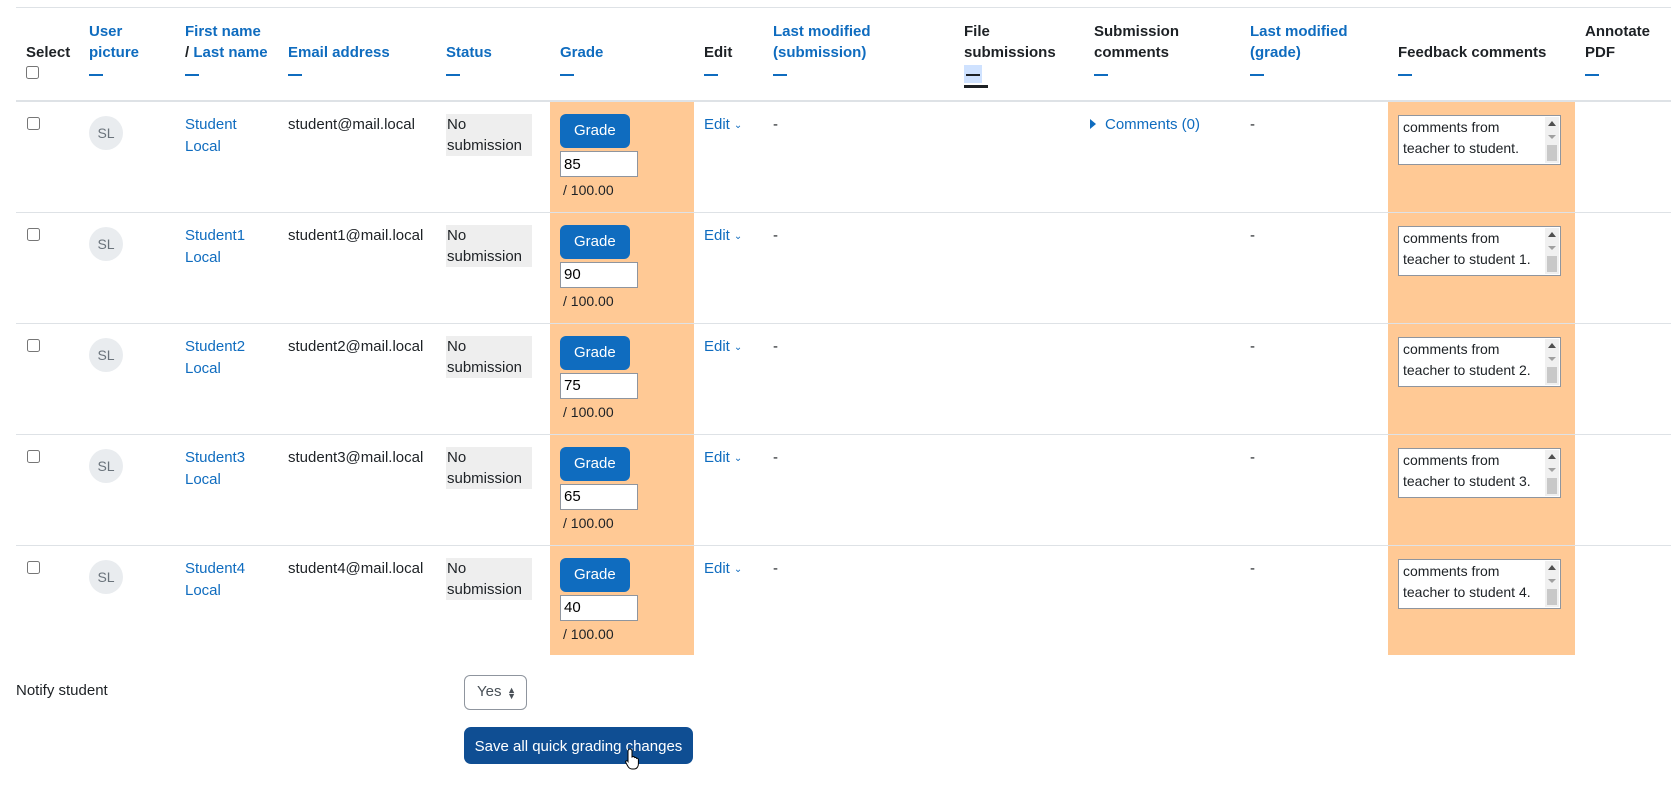 This screenshot has width=1671, height=785. I want to click on name-hide-icon, so click(192, 75).